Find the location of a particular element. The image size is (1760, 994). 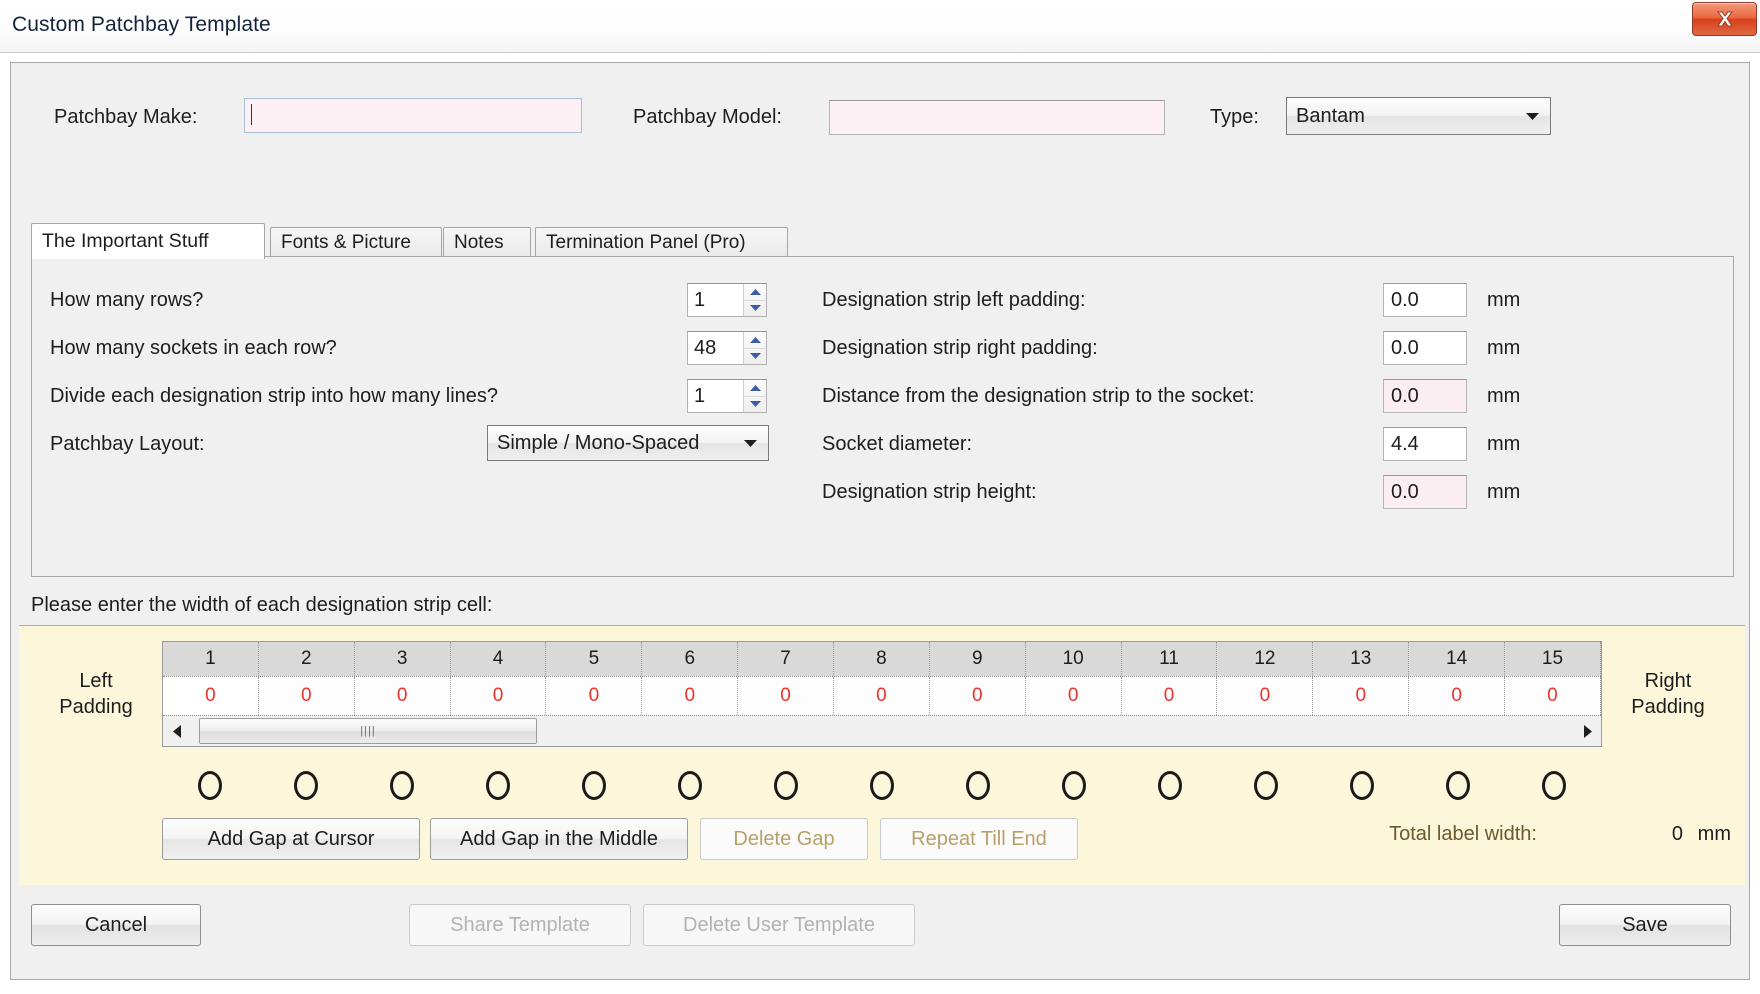

grid-column-header: 9 is located at coordinates (978, 659).